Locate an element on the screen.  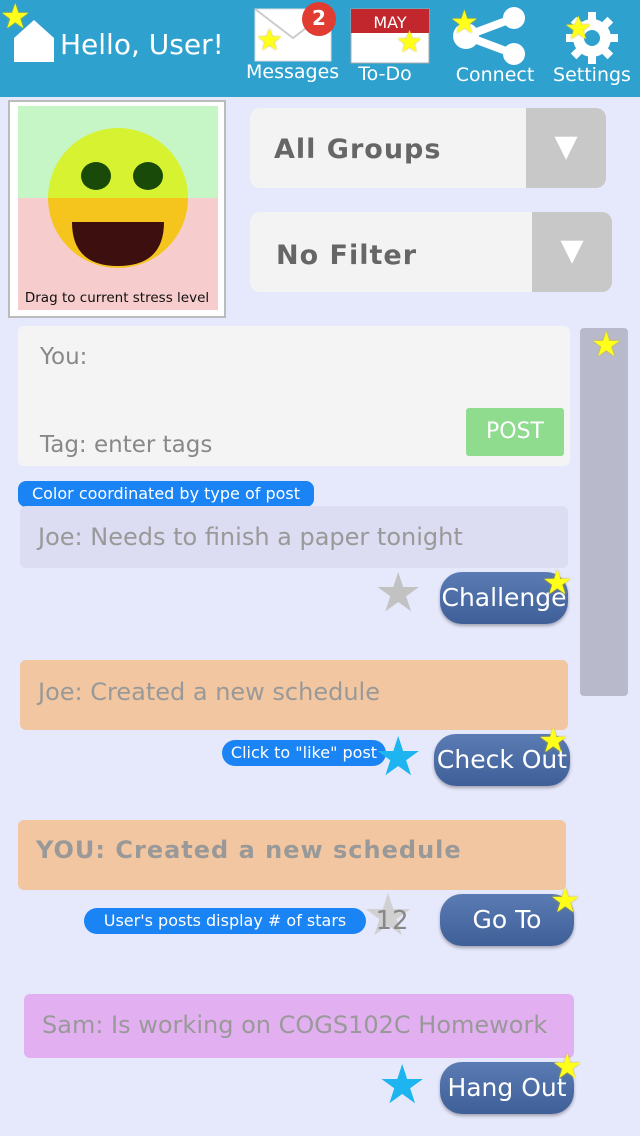
tooltip-star-count: User's posts display # of stars is located at coordinates (225, 921).